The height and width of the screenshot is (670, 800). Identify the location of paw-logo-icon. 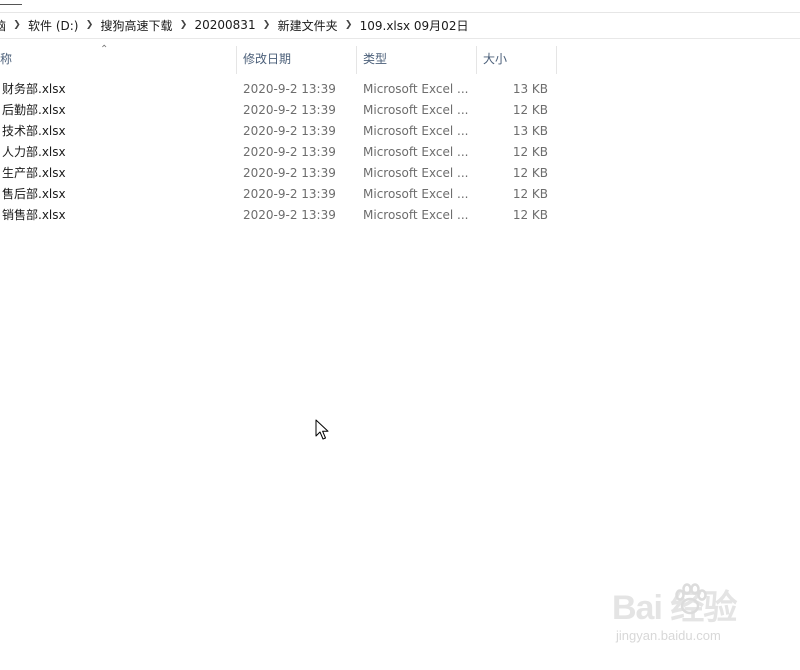
(691, 599).